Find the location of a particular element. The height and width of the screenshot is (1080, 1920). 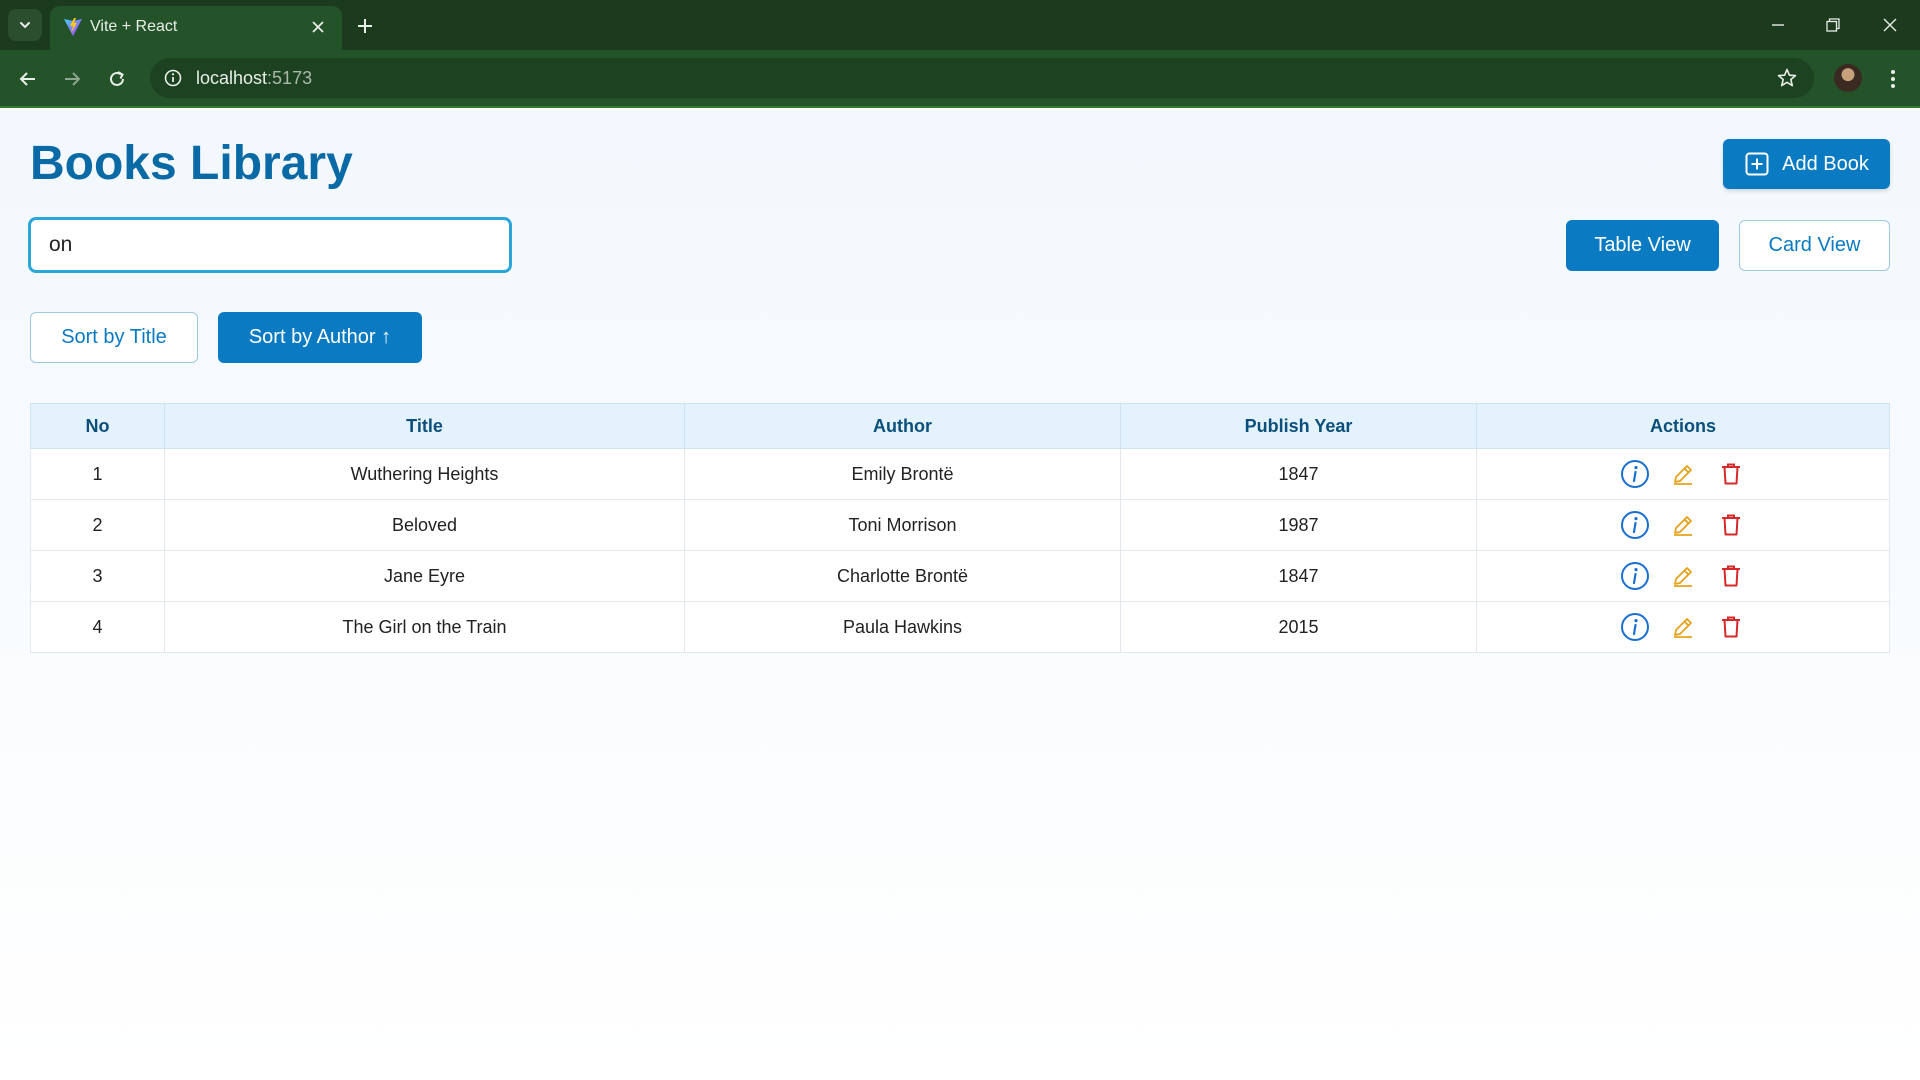

minimize-icon is located at coordinates (1778, 25).